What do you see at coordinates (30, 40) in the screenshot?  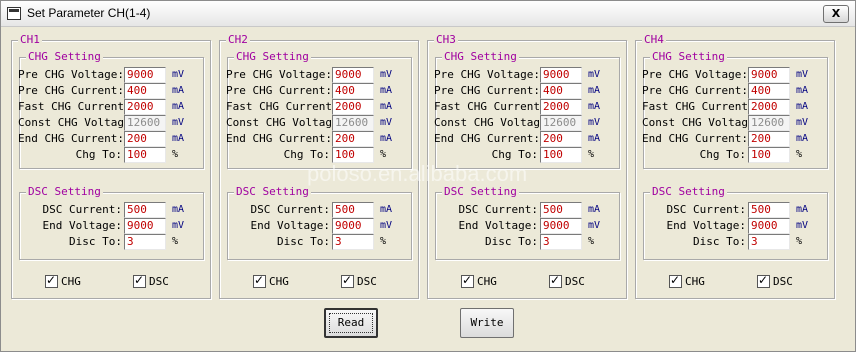 I see `channel-title: CH1` at bounding box center [30, 40].